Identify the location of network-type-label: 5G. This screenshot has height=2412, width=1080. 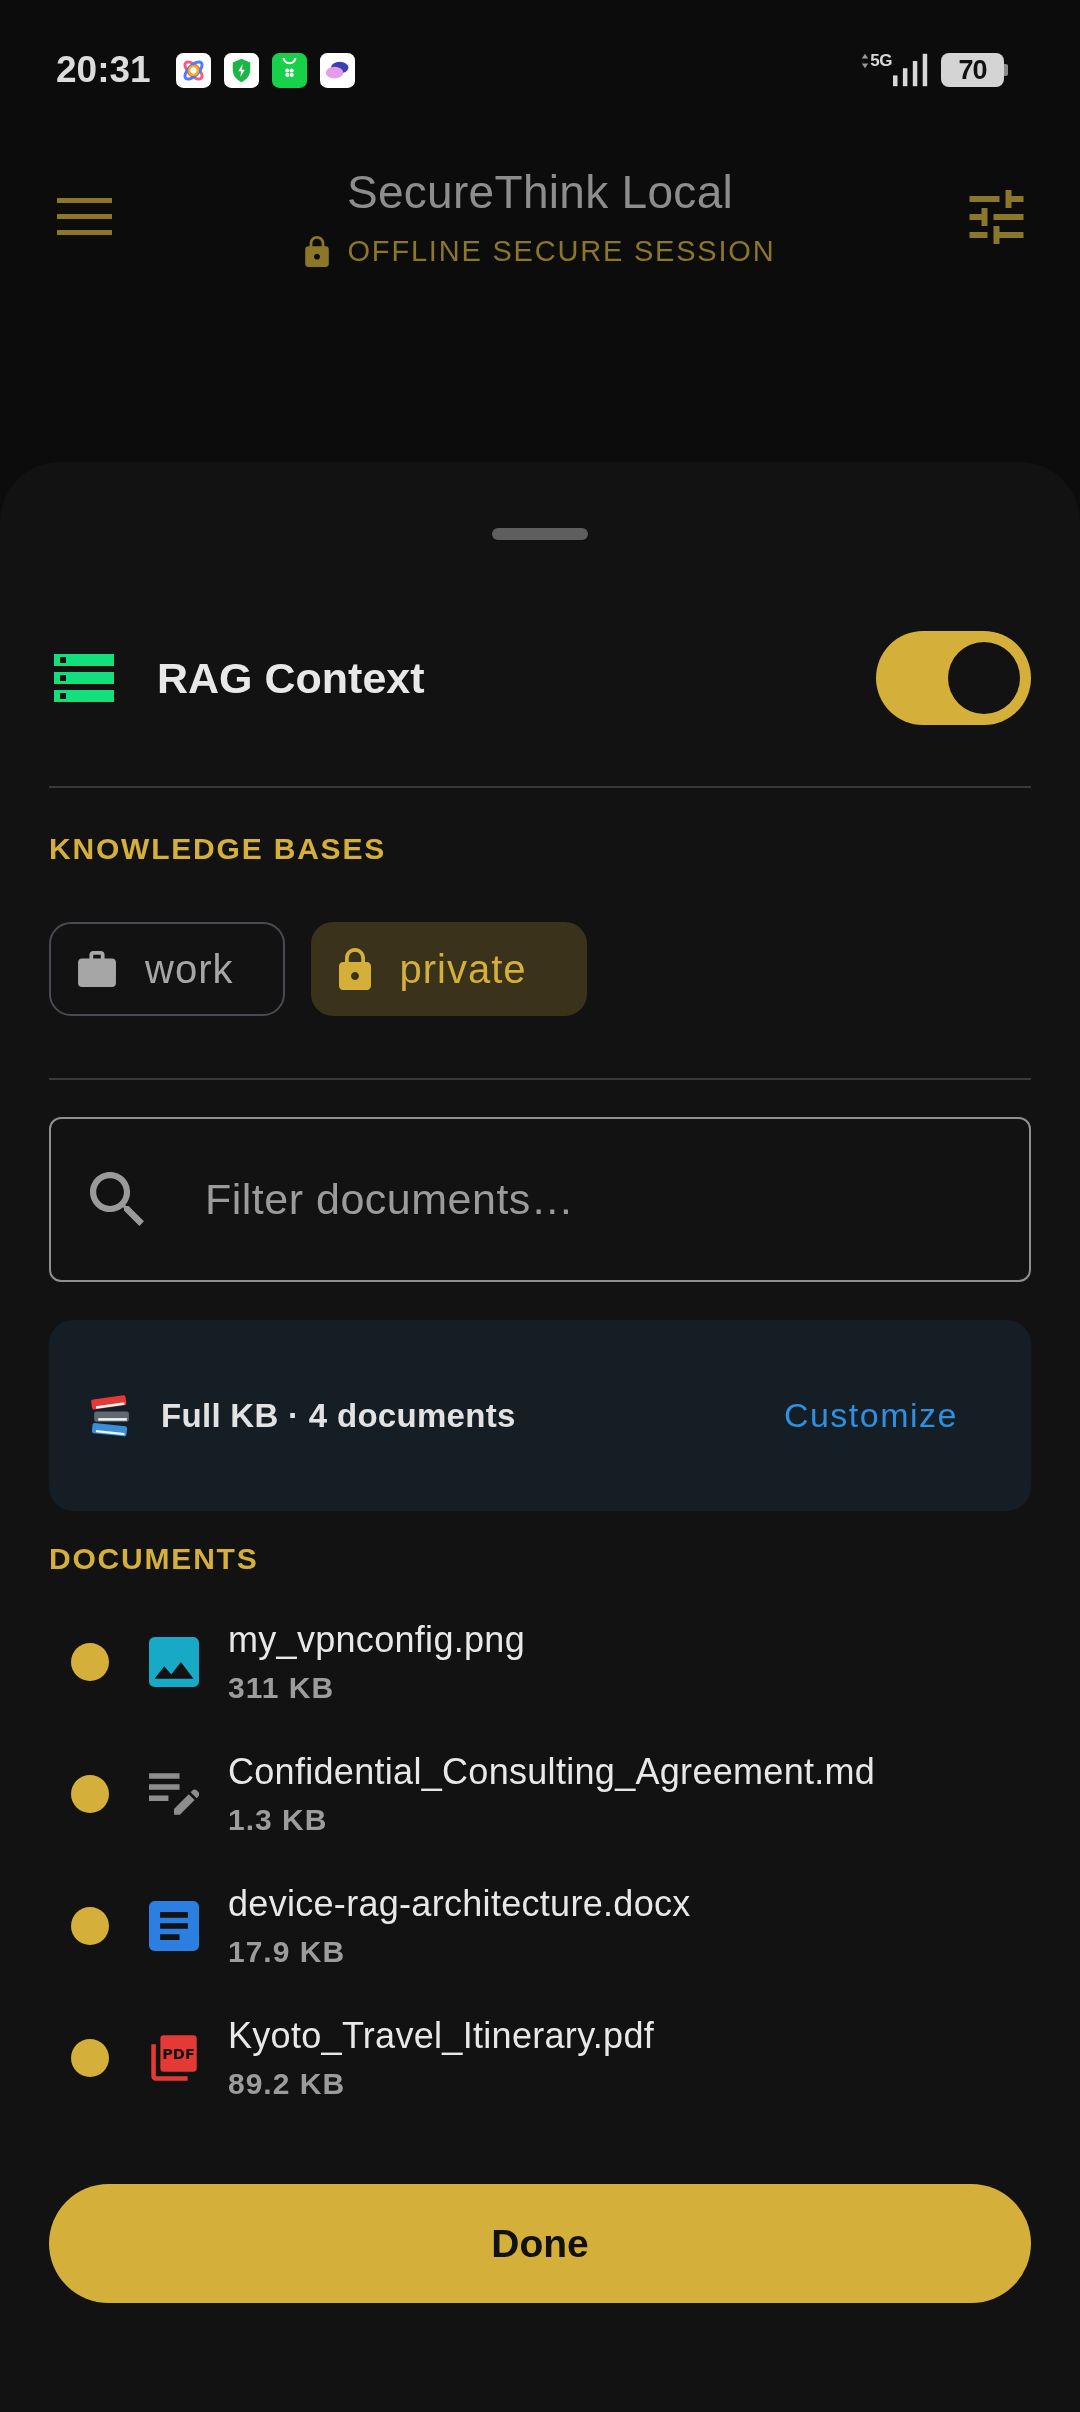
(881, 61).